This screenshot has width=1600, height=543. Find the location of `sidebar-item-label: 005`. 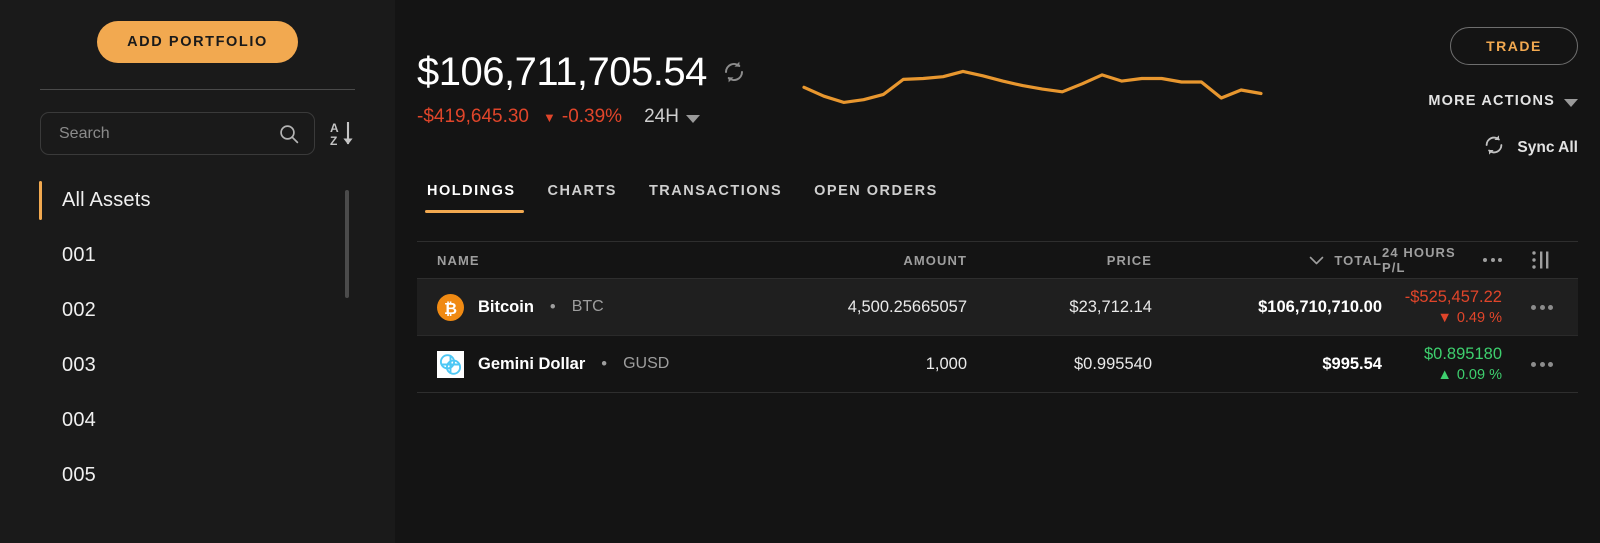

sidebar-item-label: 005 is located at coordinates (79, 475).